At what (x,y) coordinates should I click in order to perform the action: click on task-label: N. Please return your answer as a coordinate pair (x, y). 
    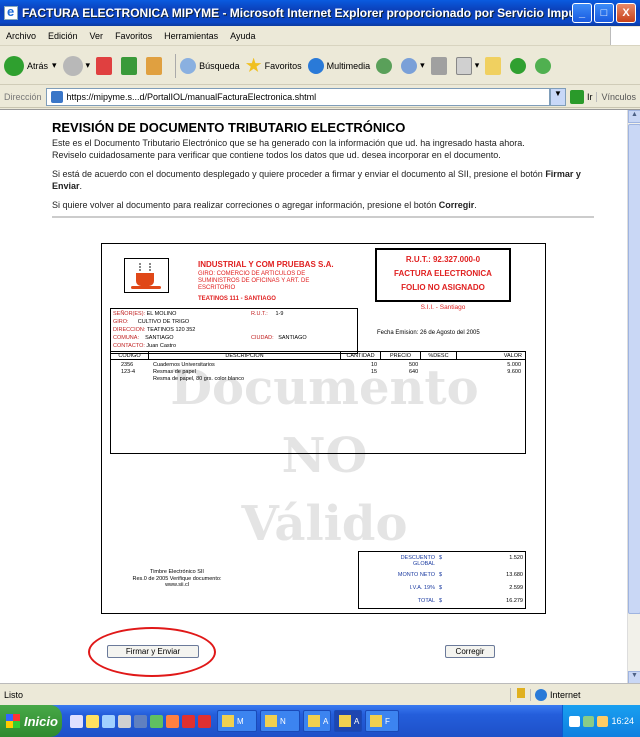
    Looking at the image, I should click on (283, 721).